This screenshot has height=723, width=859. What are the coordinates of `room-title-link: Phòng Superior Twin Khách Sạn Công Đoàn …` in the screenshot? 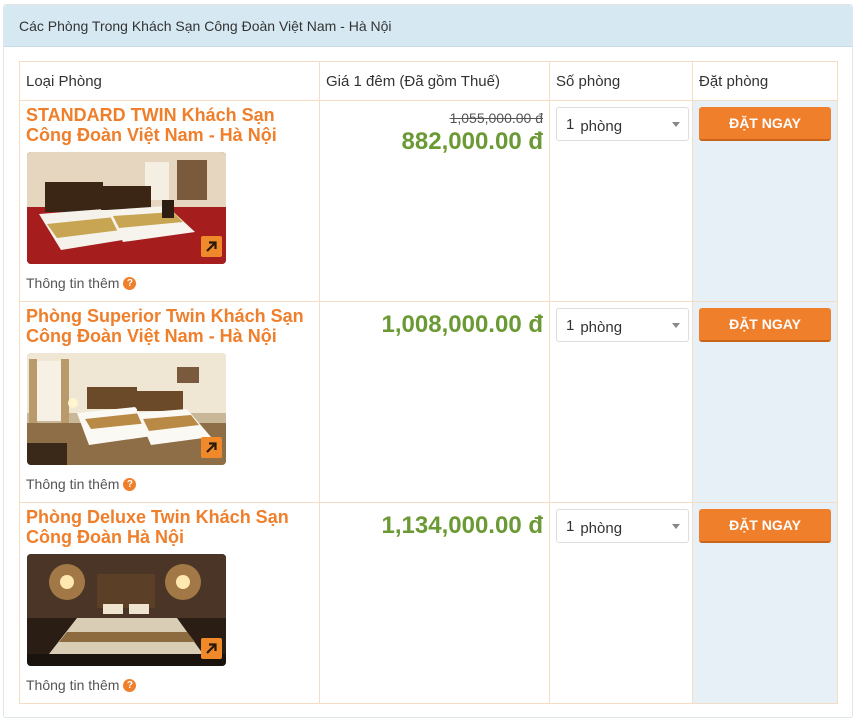 It's located at (169, 324).